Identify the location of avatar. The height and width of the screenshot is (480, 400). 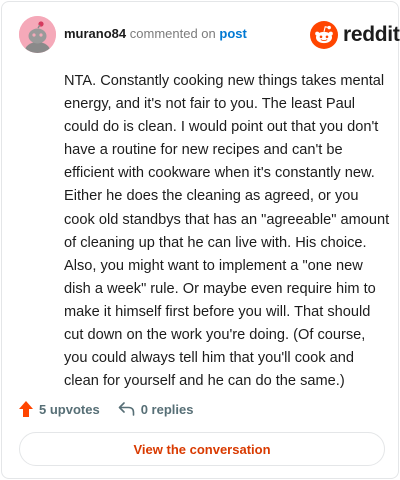
(37, 34).